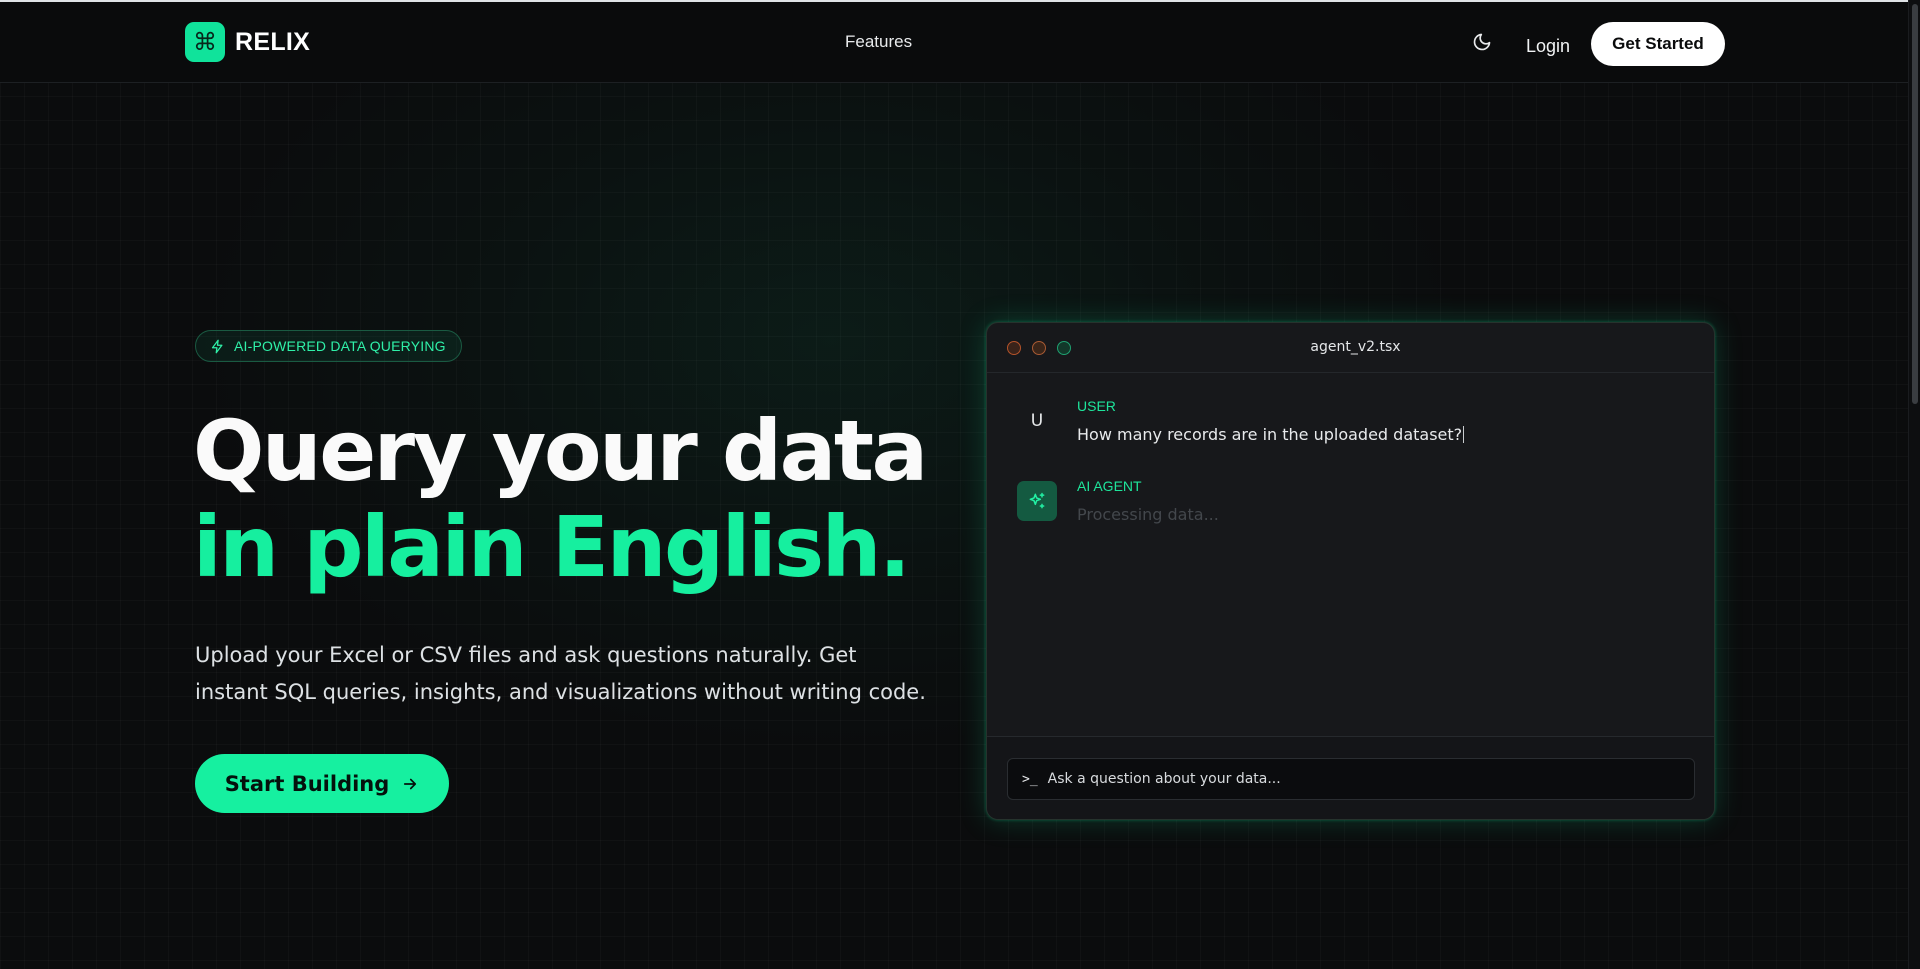 This screenshot has height=969, width=1920. I want to click on window-filename: agent_v2.tsx, so click(1355, 347).